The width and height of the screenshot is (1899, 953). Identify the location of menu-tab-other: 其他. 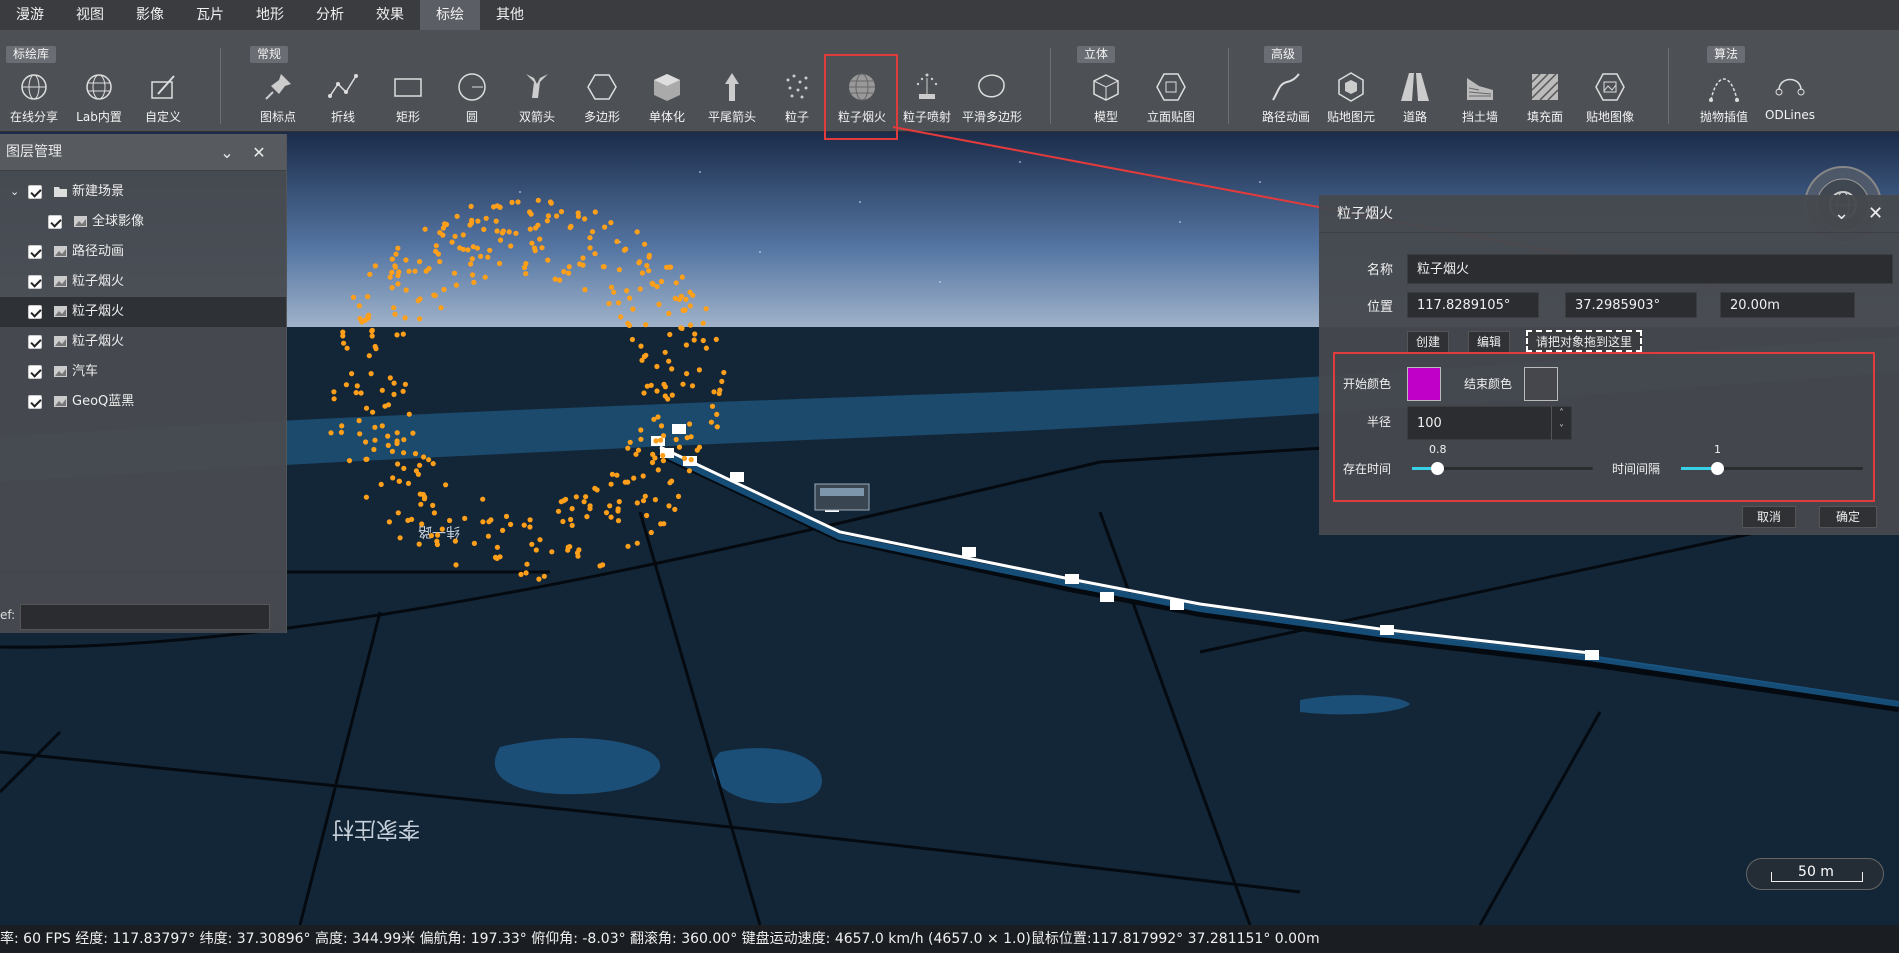
(510, 15).